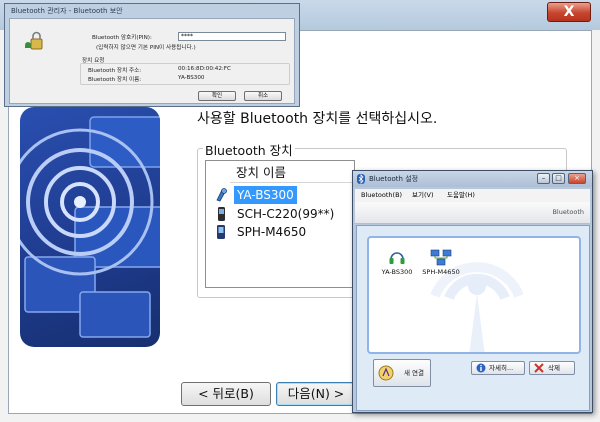  What do you see at coordinates (481, 368) in the screenshot?
I see `info-icon` at bounding box center [481, 368].